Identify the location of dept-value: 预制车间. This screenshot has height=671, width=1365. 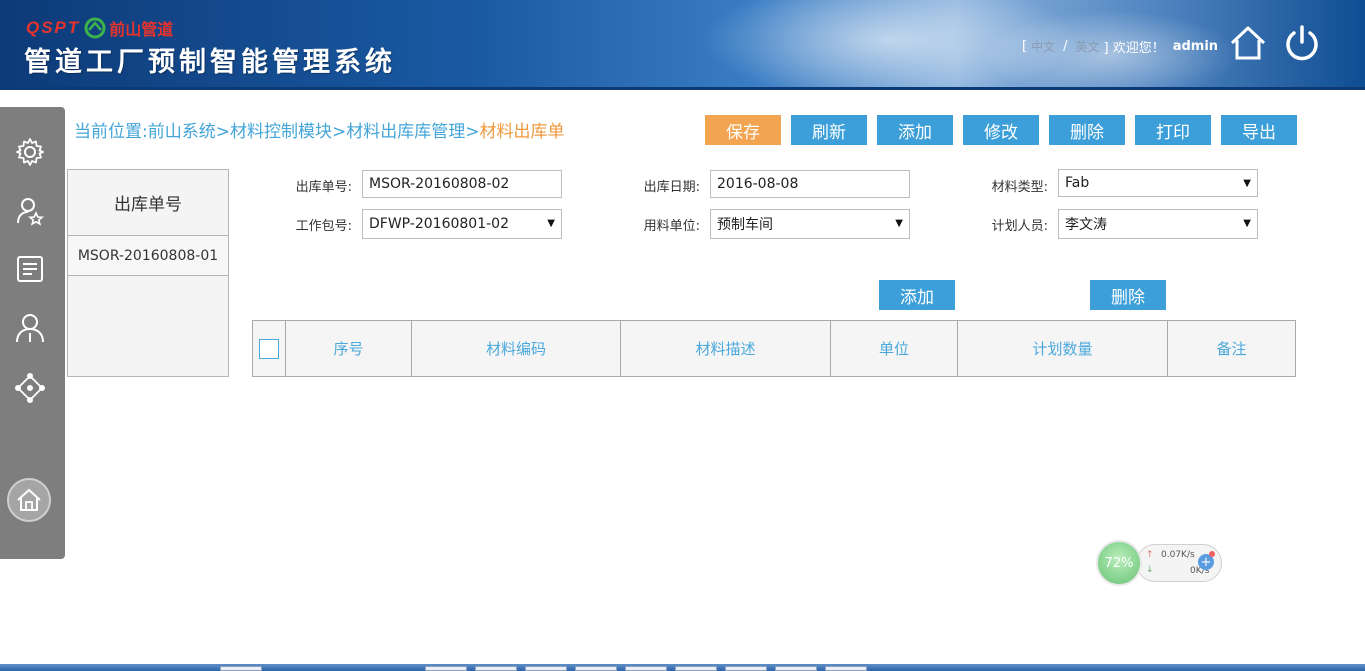
(745, 225).